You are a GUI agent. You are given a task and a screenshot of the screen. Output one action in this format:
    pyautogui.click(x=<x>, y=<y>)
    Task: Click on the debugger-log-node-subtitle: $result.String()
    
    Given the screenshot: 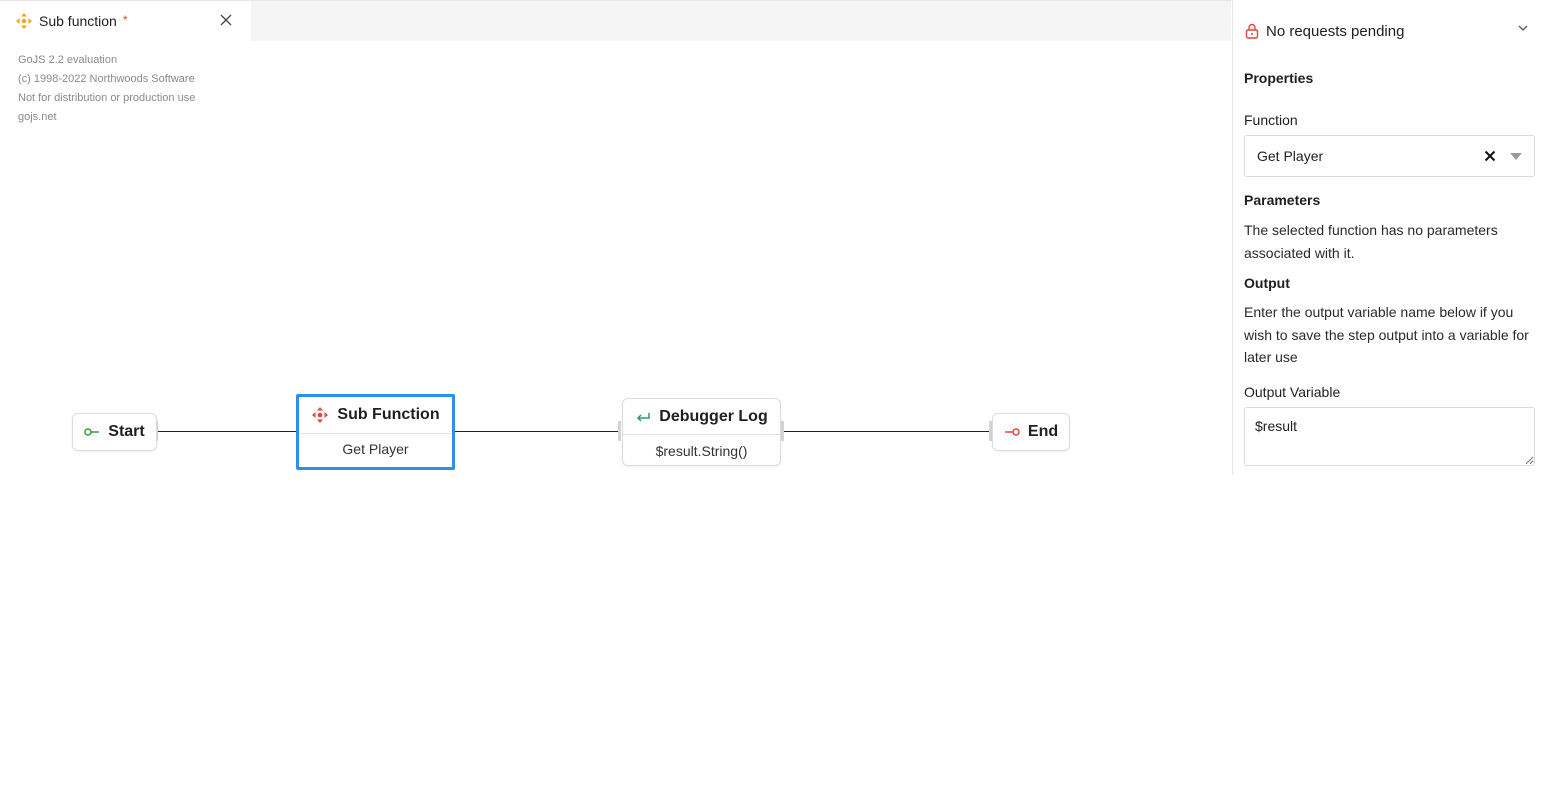 What is the action you would take?
    pyautogui.click(x=701, y=450)
    